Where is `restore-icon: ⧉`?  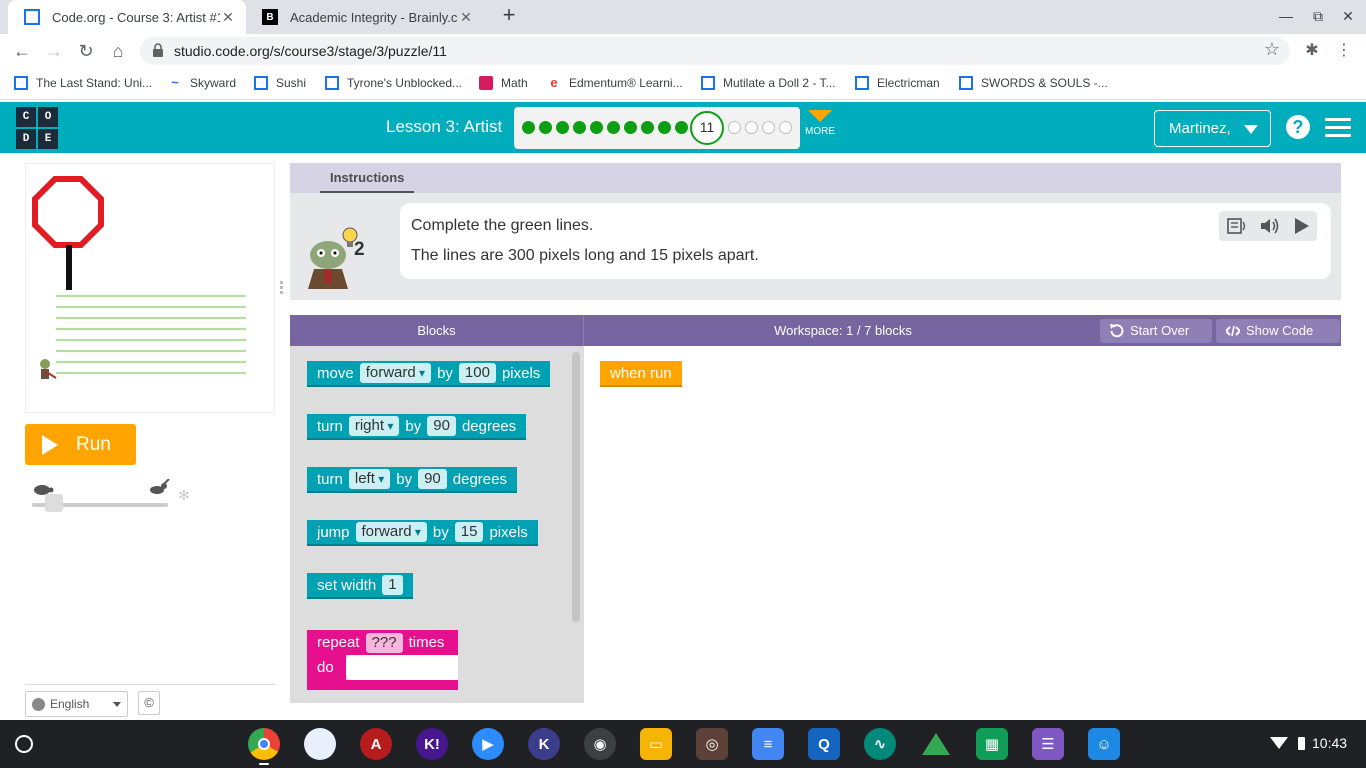
restore-icon: ⧉ is located at coordinates (1318, 16).